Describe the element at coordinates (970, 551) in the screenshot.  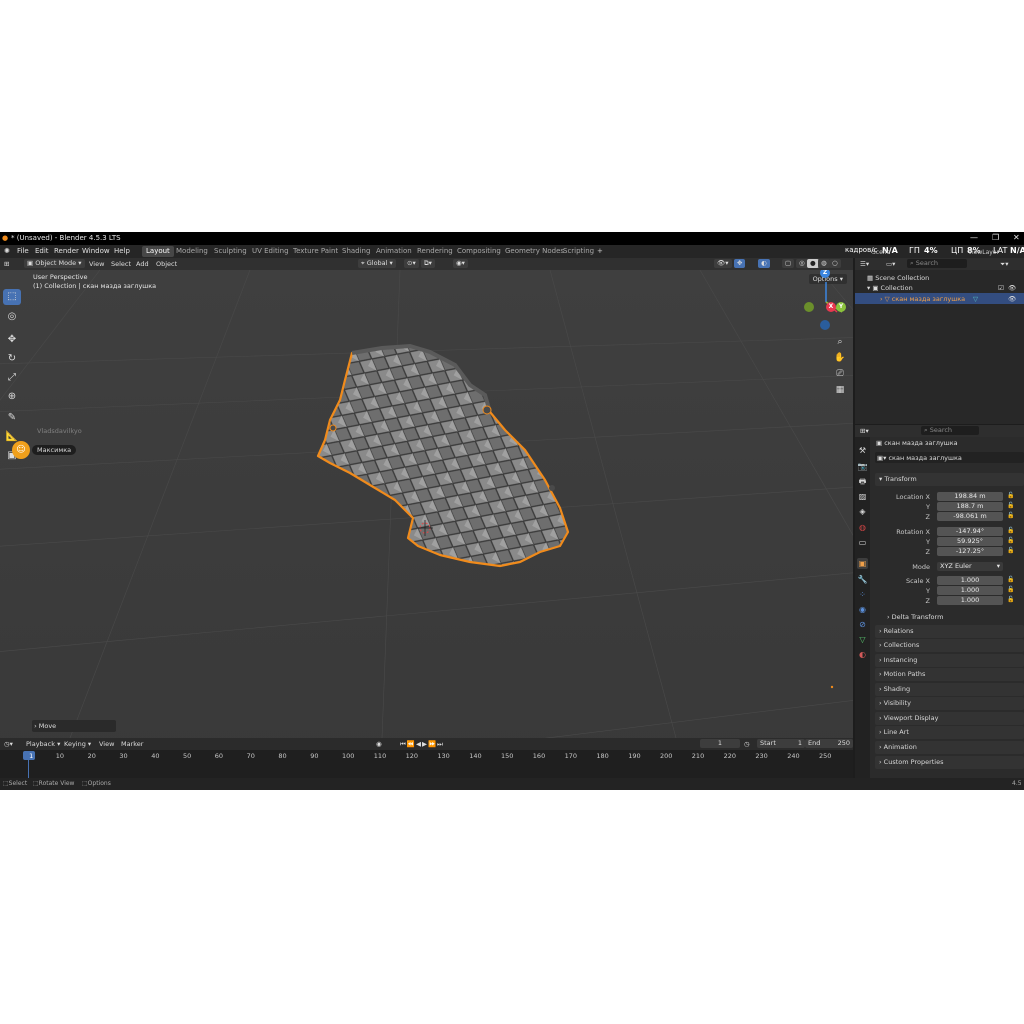
I see `rotation-z-field: -127.25°` at that location.